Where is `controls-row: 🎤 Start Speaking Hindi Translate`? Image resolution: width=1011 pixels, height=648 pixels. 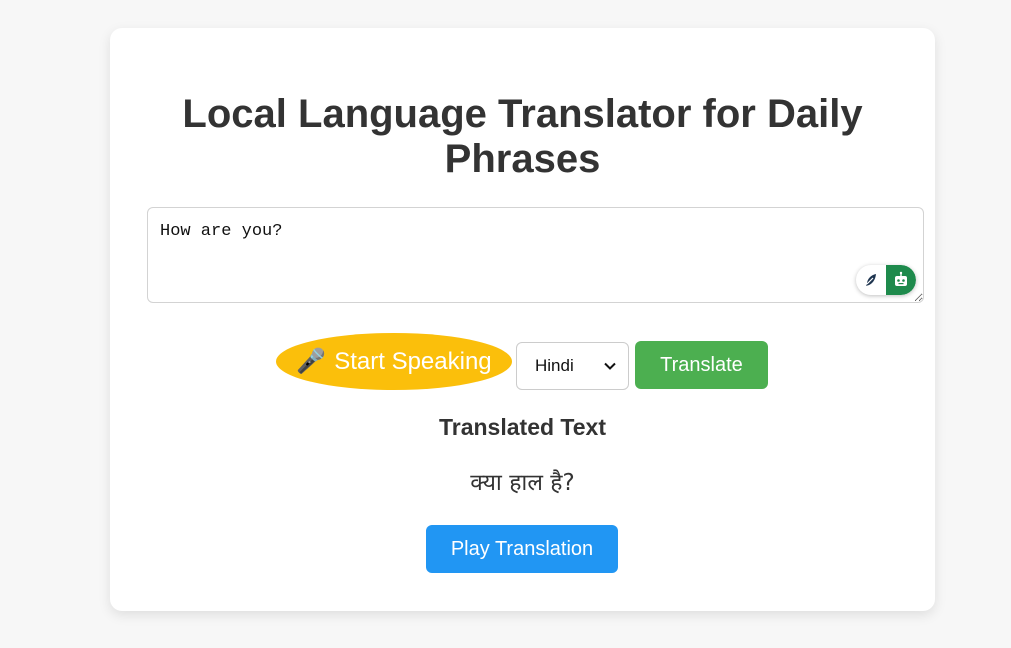 controls-row: 🎤 Start Speaking Hindi Translate is located at coordinates (522, 364).